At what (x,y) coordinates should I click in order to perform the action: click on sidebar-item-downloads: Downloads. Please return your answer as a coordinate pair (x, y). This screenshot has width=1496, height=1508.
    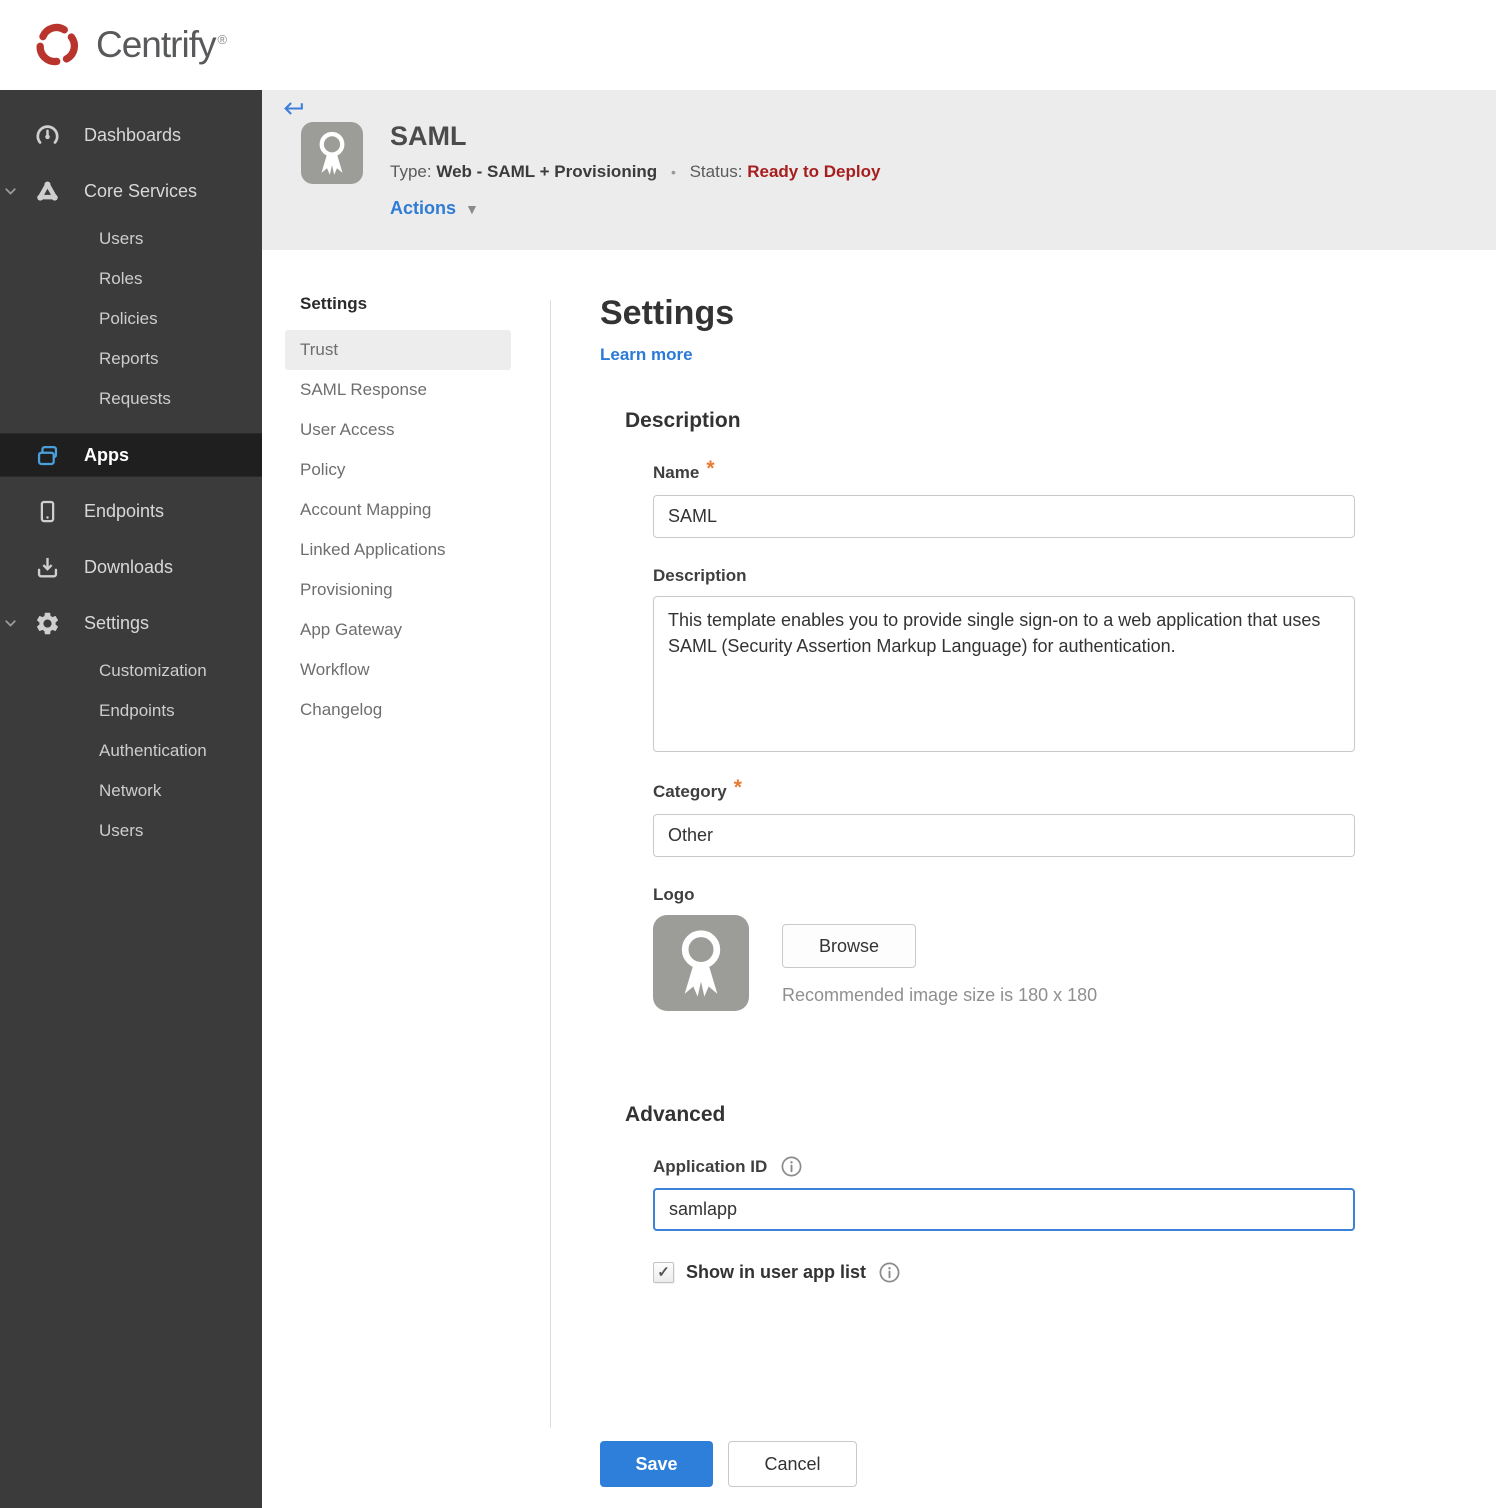
    Looking at the image, I should click on (131, 567).